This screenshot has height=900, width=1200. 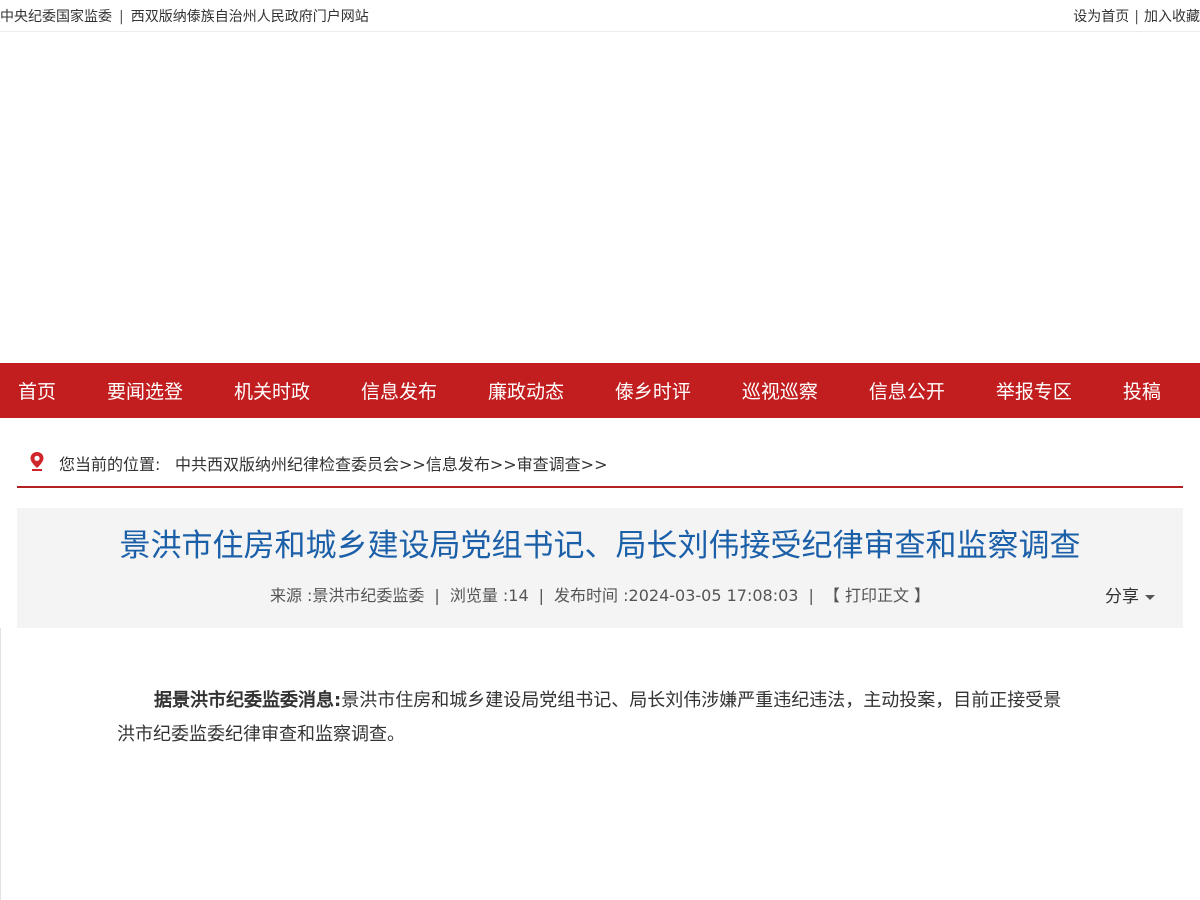 I want to click on top-links-left: 中央纪委国家监委 | 西双版纳傣族自治州人民政府门户网站, so click(x=184, y=16).